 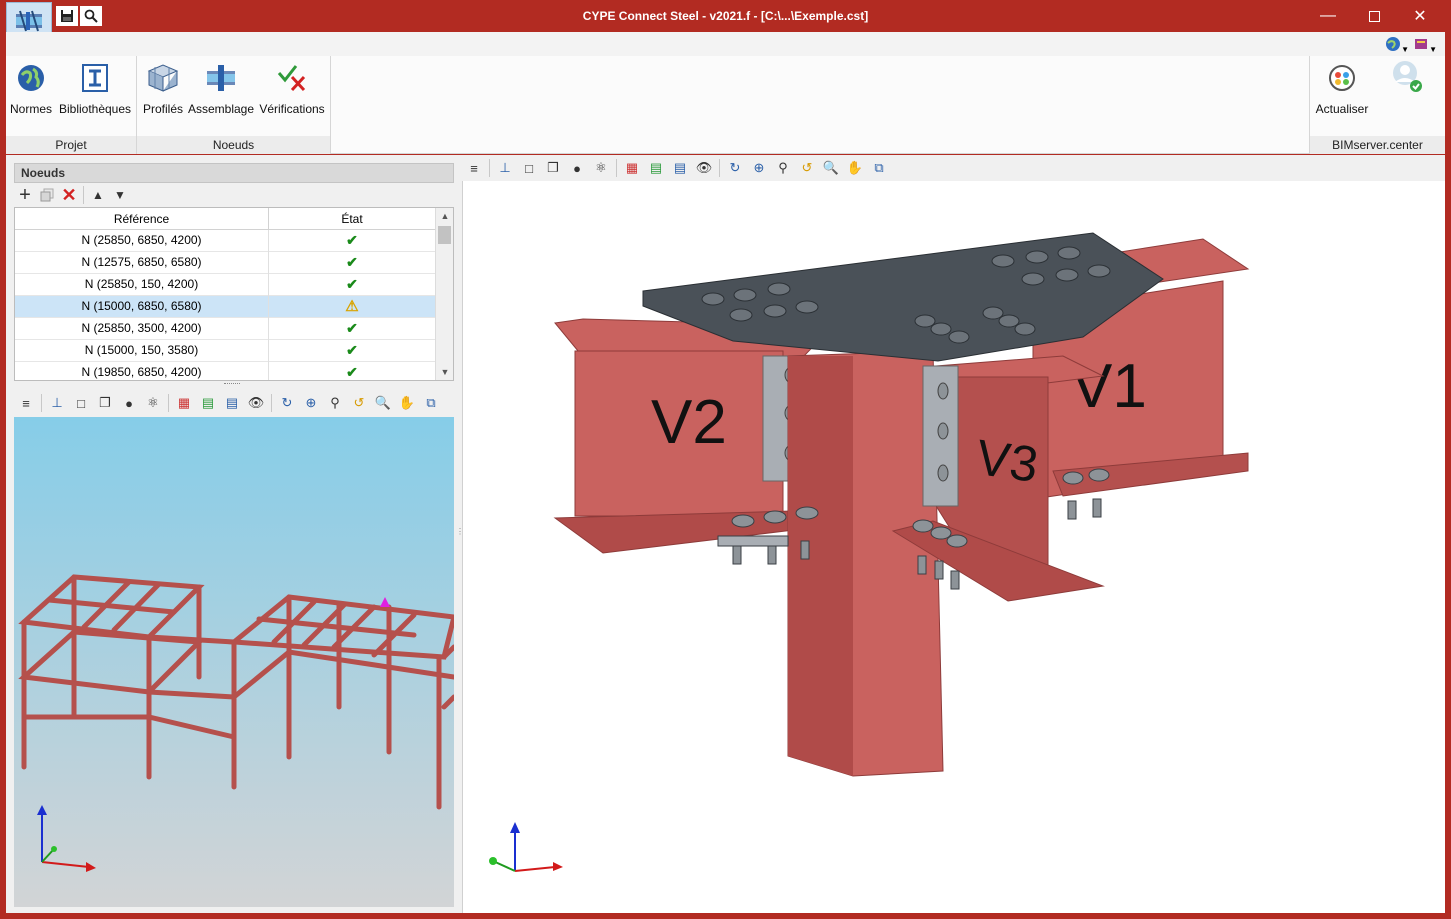 I want to click on zoom-icon: ⚲, so click(x=783, y=167).